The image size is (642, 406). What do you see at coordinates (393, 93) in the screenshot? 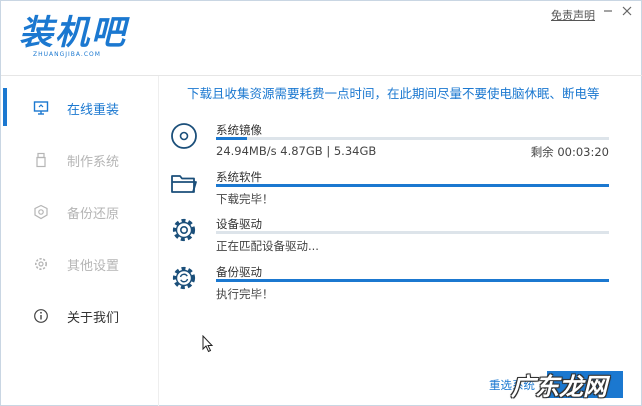
I see `download-notice: 下载且收集资源需要耗费一点时间，在此期间尽量不要使电脑休眠、断电等` at bounding box center [393, 93].